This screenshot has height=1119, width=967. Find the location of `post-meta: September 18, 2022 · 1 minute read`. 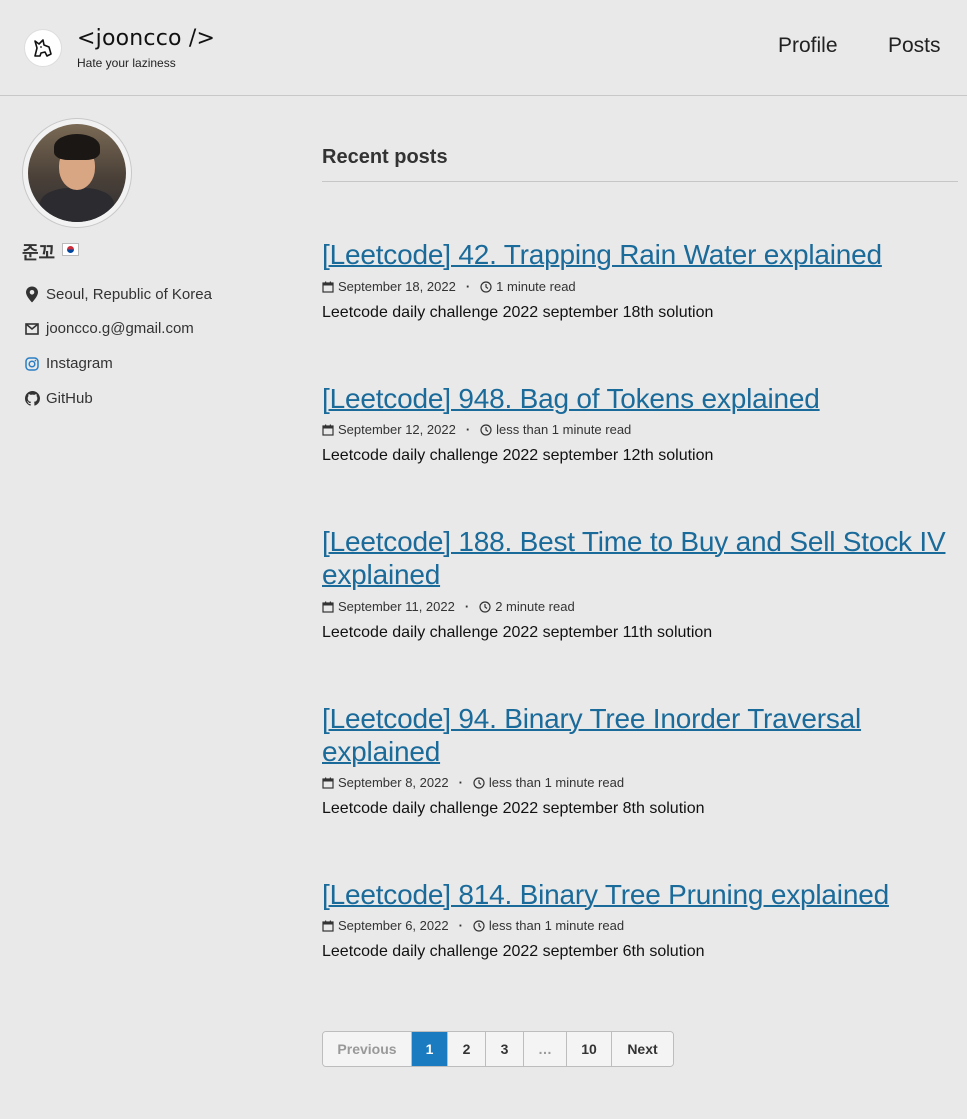

post-meta: September 18, 2022 · 1 minute read is located at coordinates (449, 286).